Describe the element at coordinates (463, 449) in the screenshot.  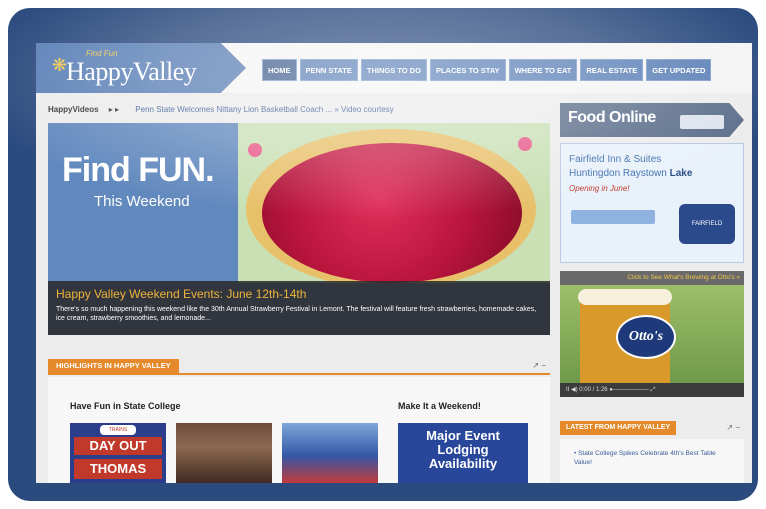
I see `lodging-line2: Lodging` at that location.